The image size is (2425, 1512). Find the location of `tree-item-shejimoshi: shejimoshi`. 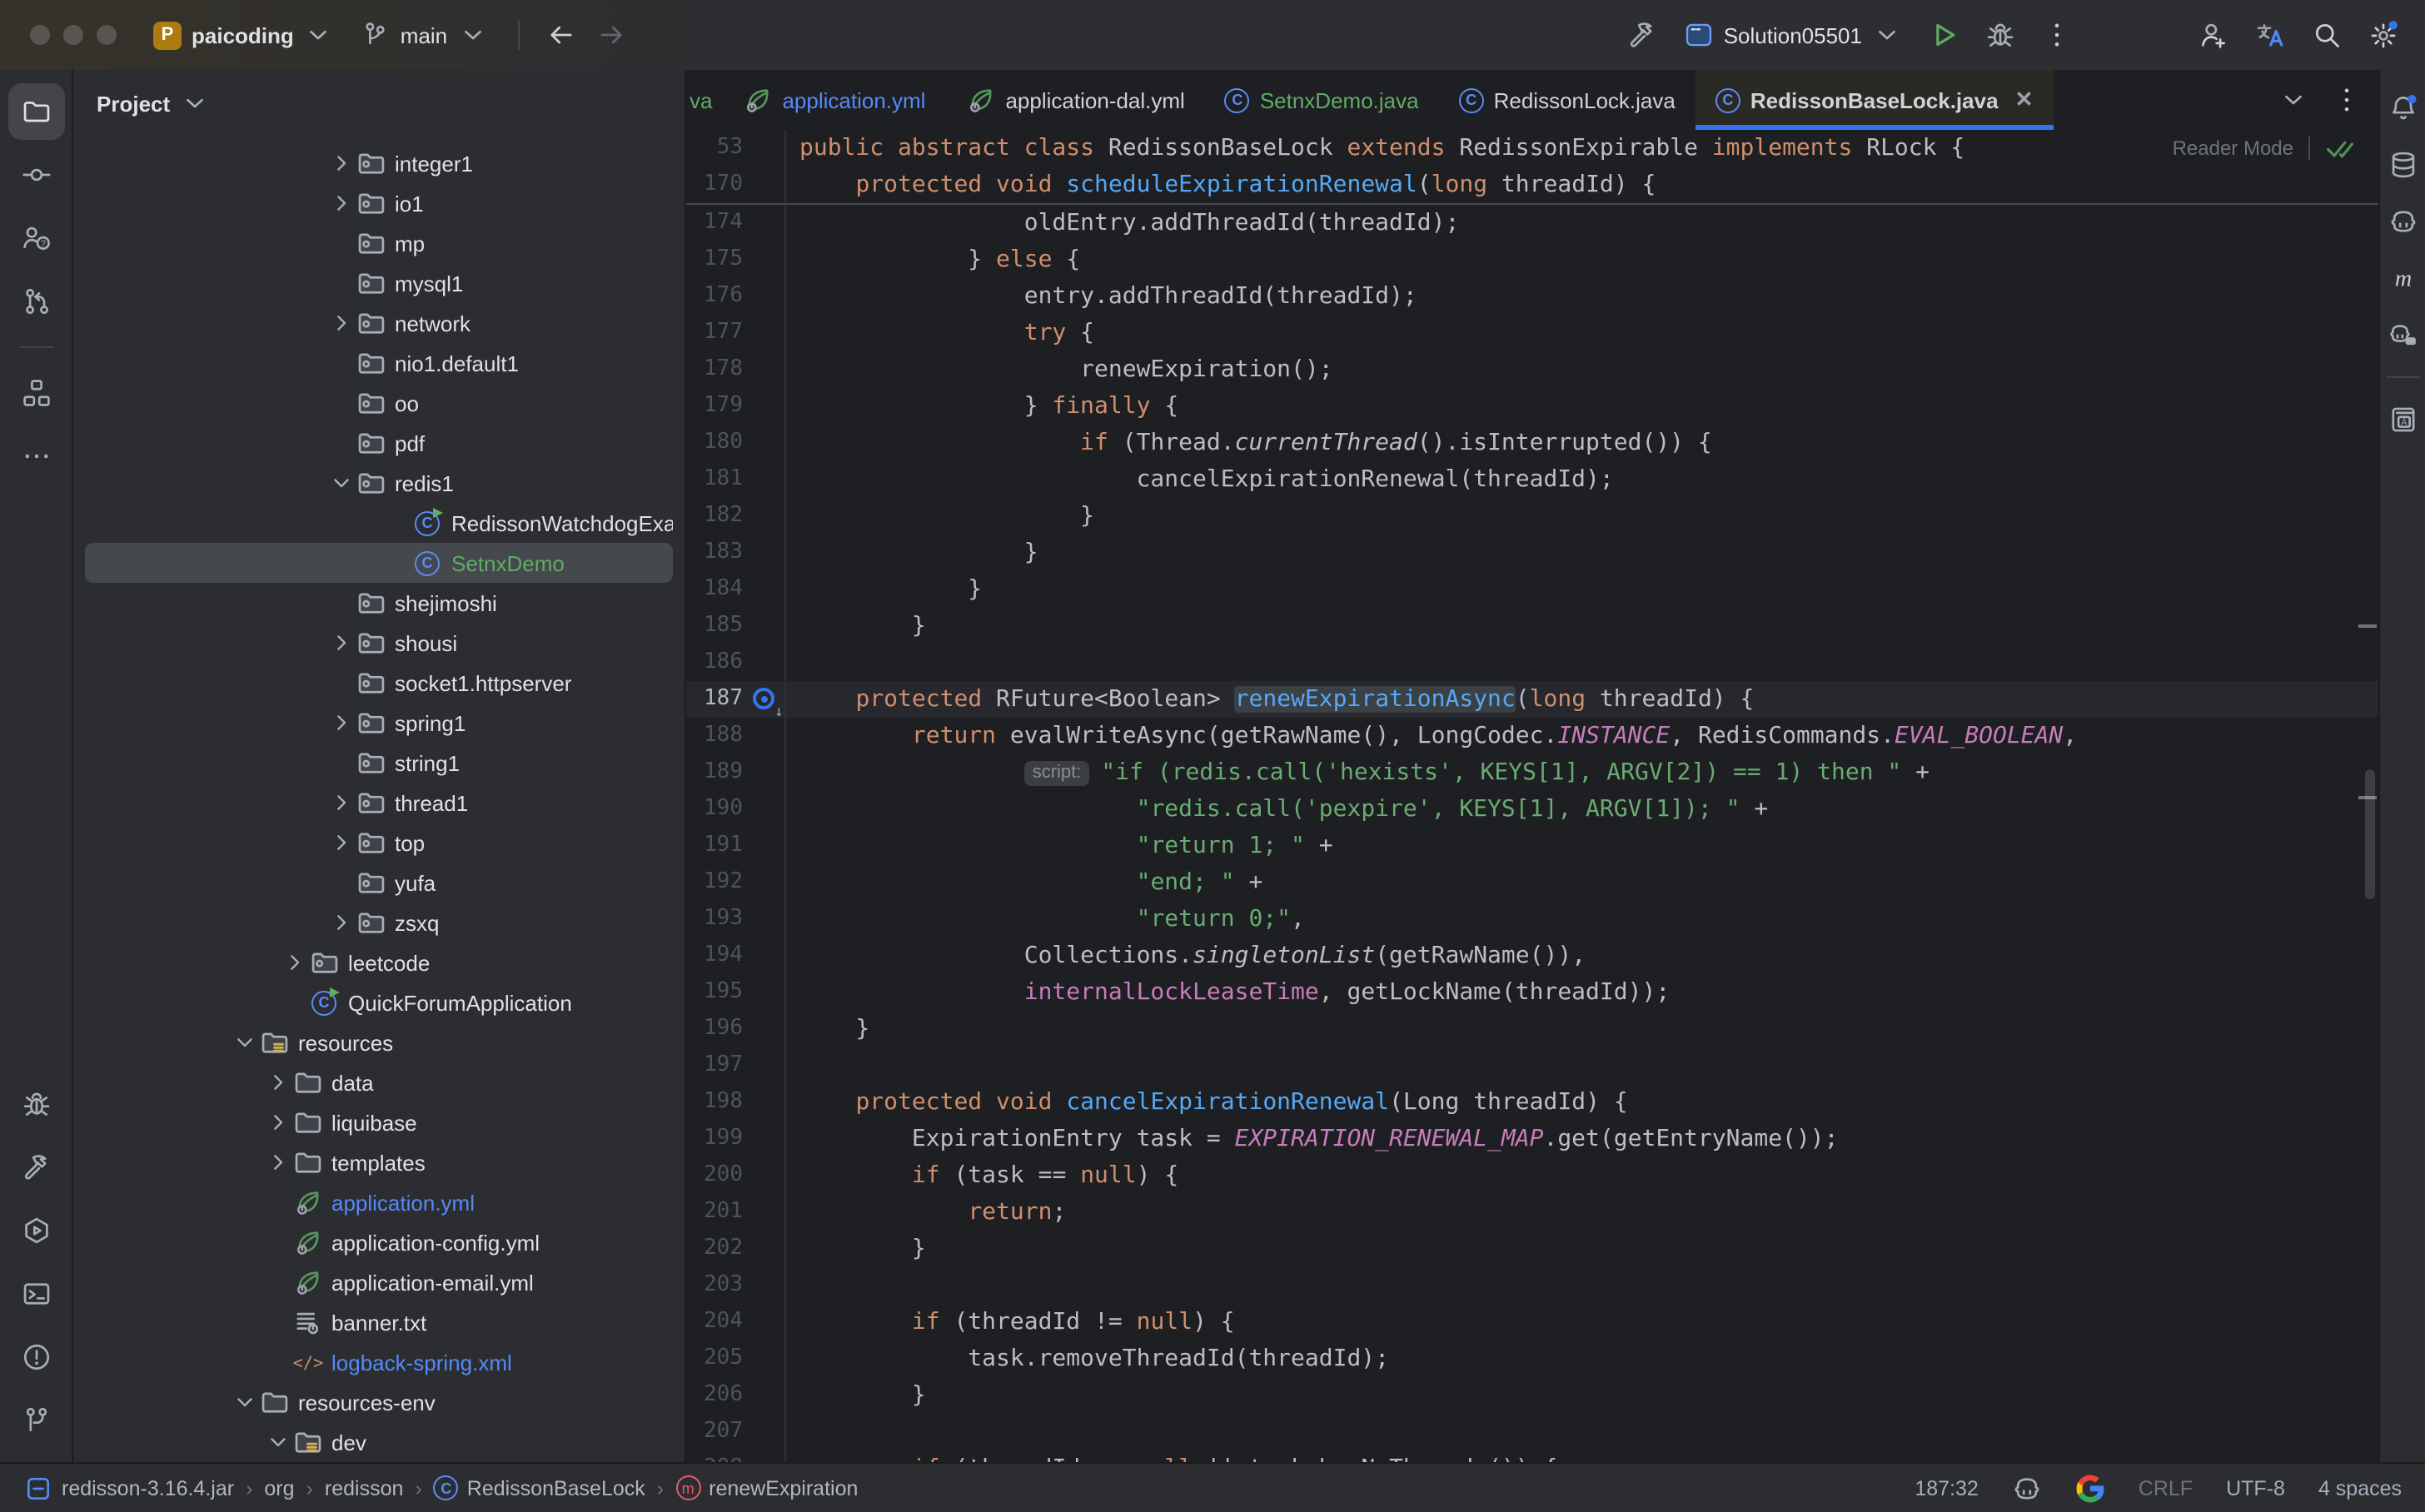

tree-item-shejimoshi: shejimoshi is located at coordinates (379, 603).